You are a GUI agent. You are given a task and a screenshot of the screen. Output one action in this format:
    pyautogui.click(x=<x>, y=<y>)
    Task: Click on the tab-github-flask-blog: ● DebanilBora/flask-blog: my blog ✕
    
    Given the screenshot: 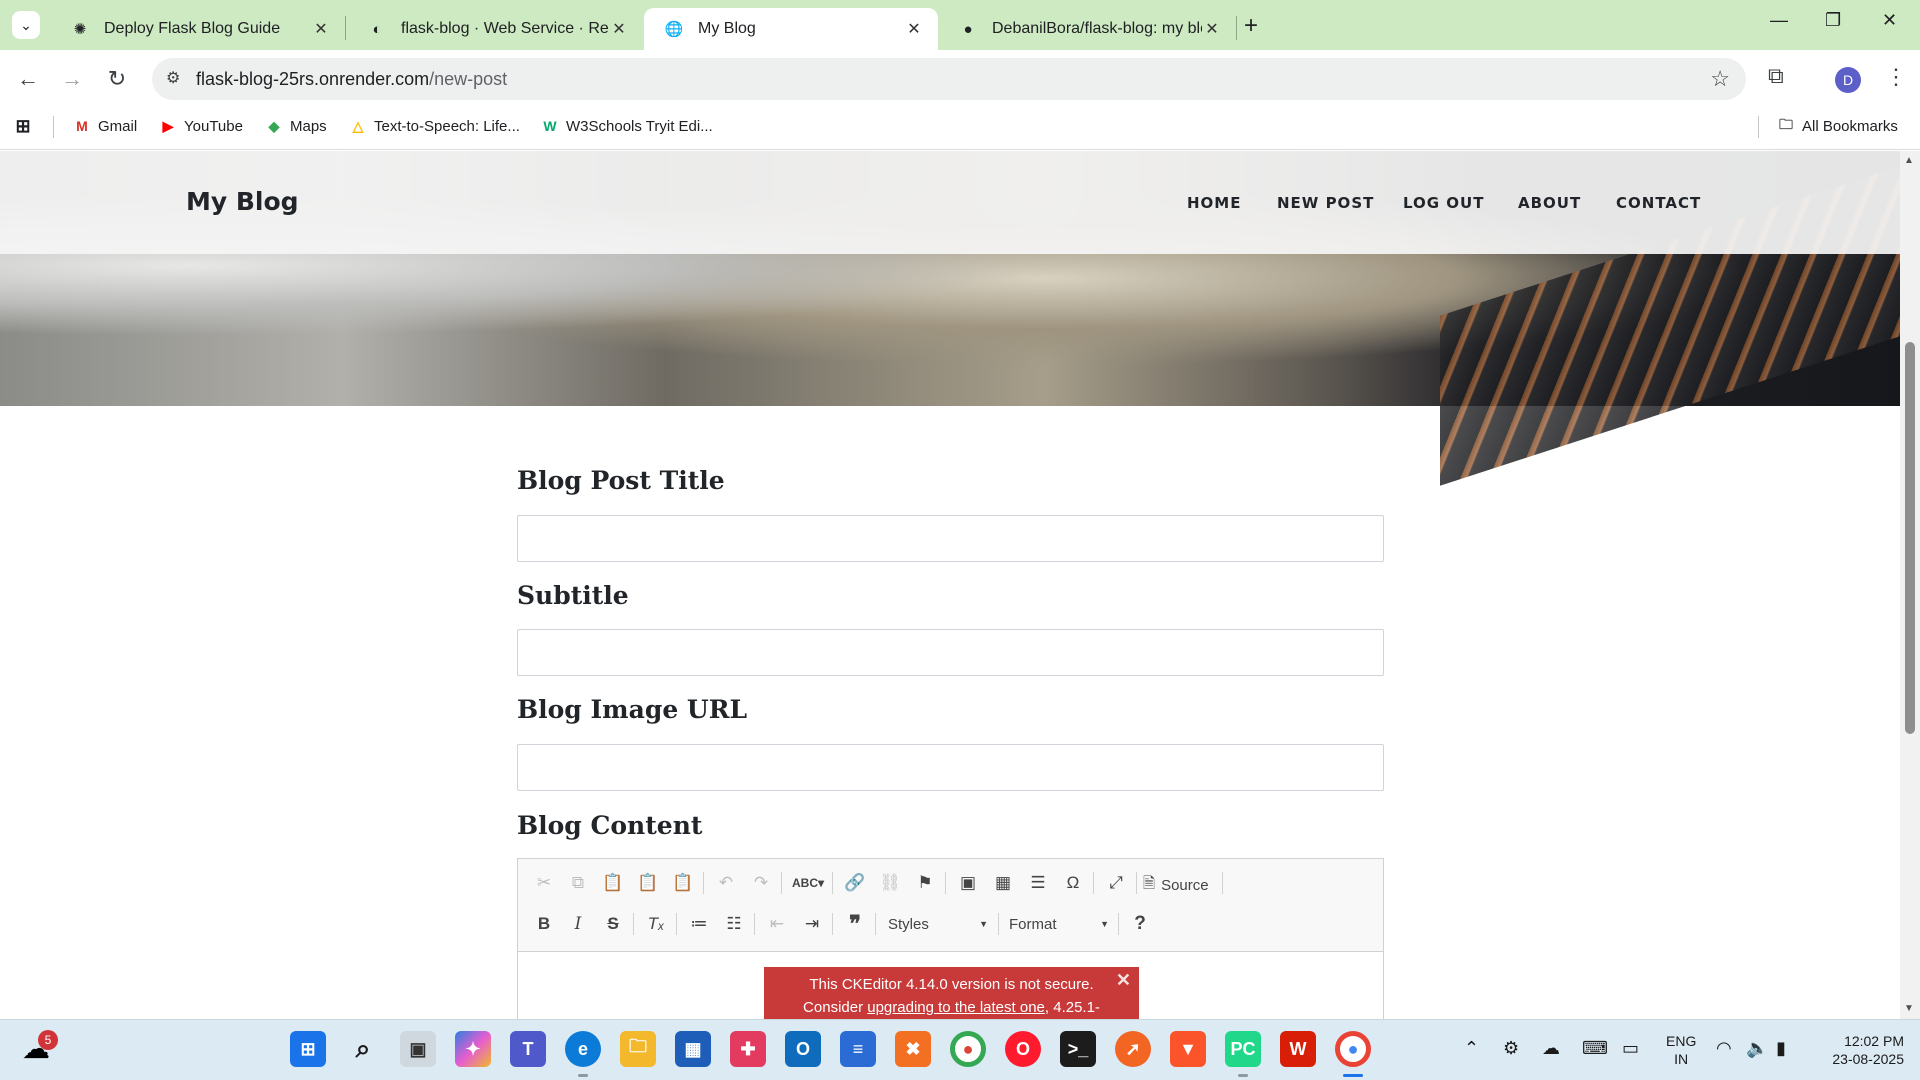 What is the action you would take?
    pyautogui.click(x=1087, y=29)
    